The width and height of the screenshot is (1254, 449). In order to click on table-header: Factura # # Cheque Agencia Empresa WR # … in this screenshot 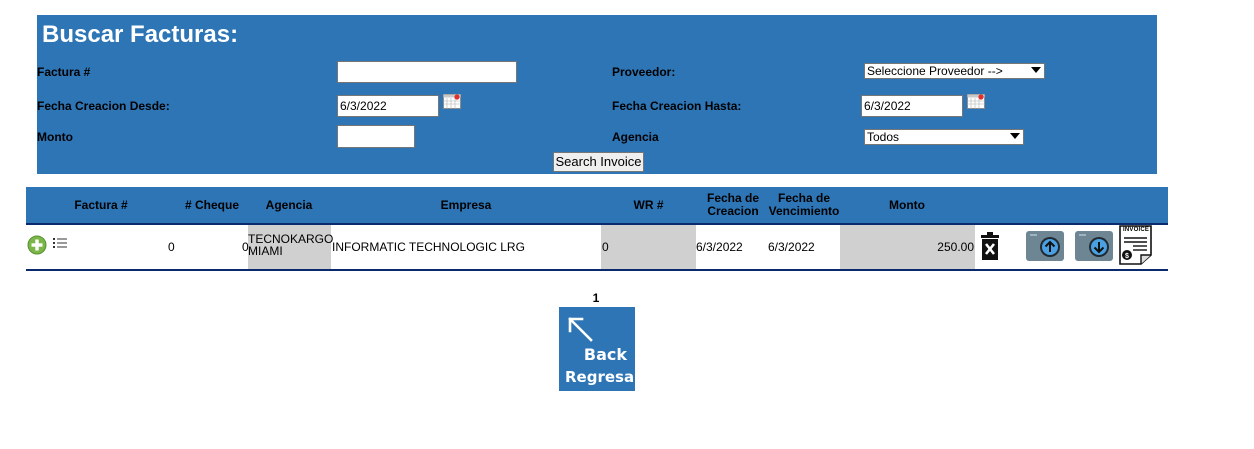, I will do `click(597, 206)`.